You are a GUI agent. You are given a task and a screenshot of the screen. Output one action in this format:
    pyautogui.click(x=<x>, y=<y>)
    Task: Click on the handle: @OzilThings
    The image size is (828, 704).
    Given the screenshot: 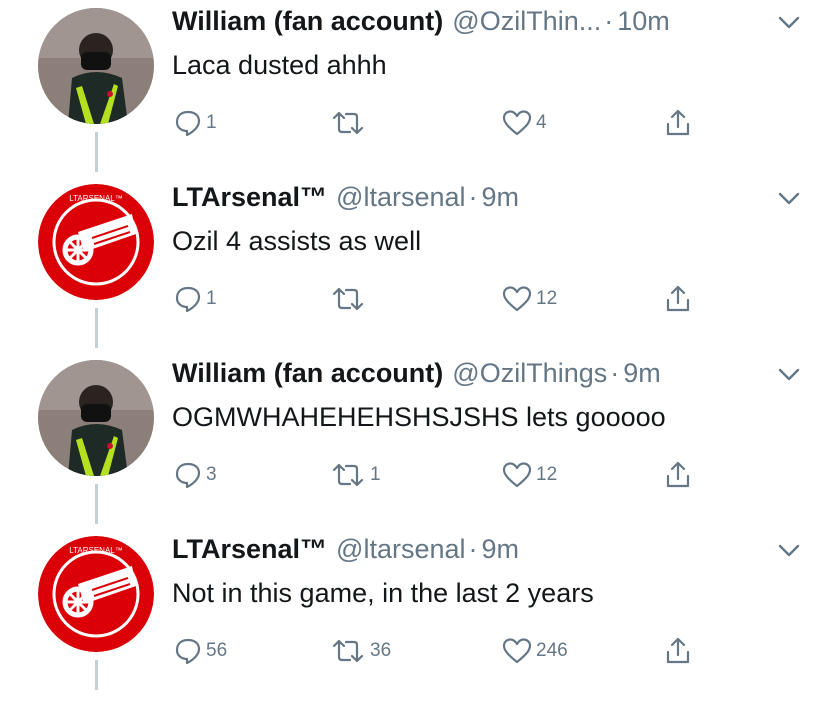 What is the action you would take?
    pyautogui.click(x=529, y=373)
    